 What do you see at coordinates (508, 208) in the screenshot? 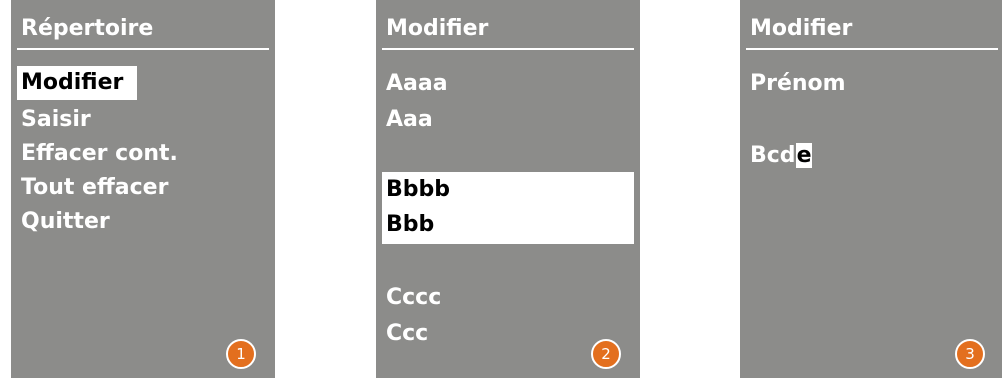
I see `list-item-entry-2-selected: Bbbb Bbb` at bounding box center [508, 208].